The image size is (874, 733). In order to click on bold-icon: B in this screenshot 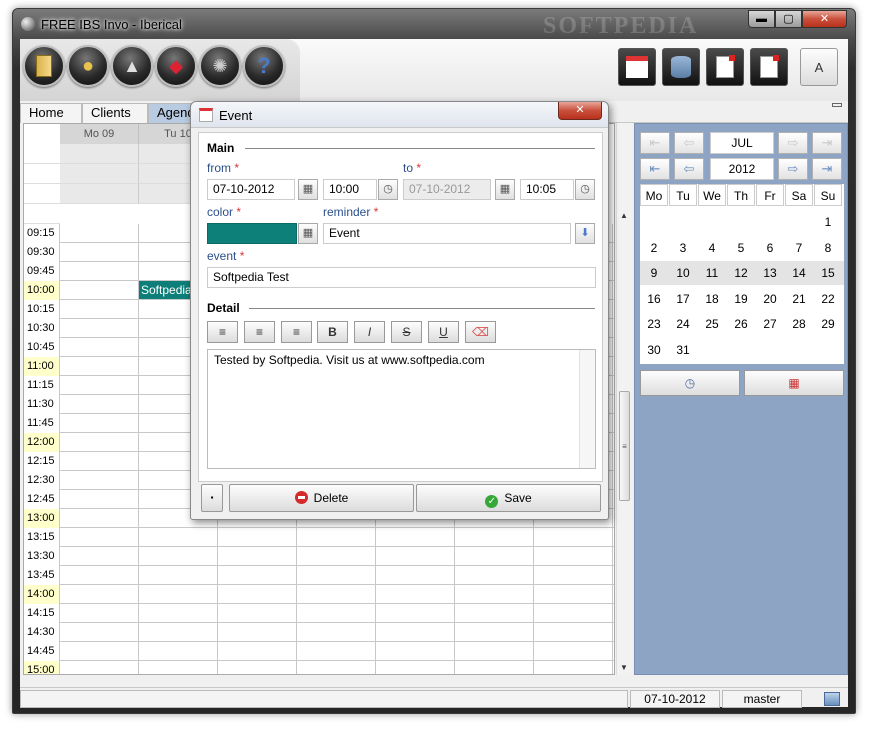, I will do `click(332, 332)`.